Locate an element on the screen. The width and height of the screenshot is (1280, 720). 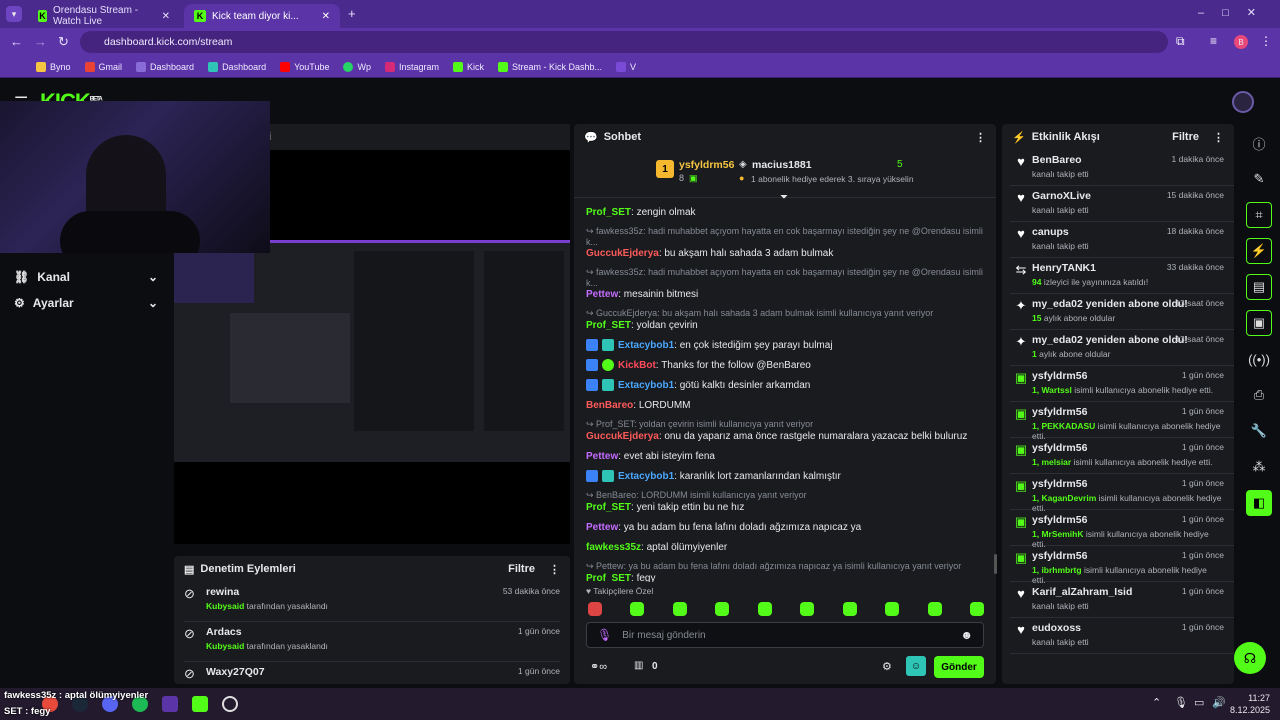
sidebar-item-ayarlar: ⚙ Ayarlar ⌄ is located at coordinates (86, 303).